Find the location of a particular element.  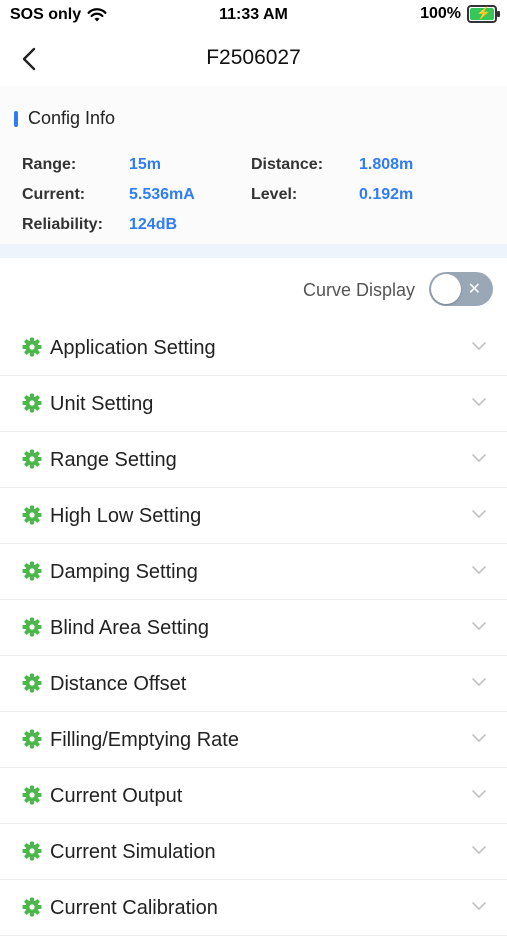

page-title: F2506027 is located at coordinates (253, 57).